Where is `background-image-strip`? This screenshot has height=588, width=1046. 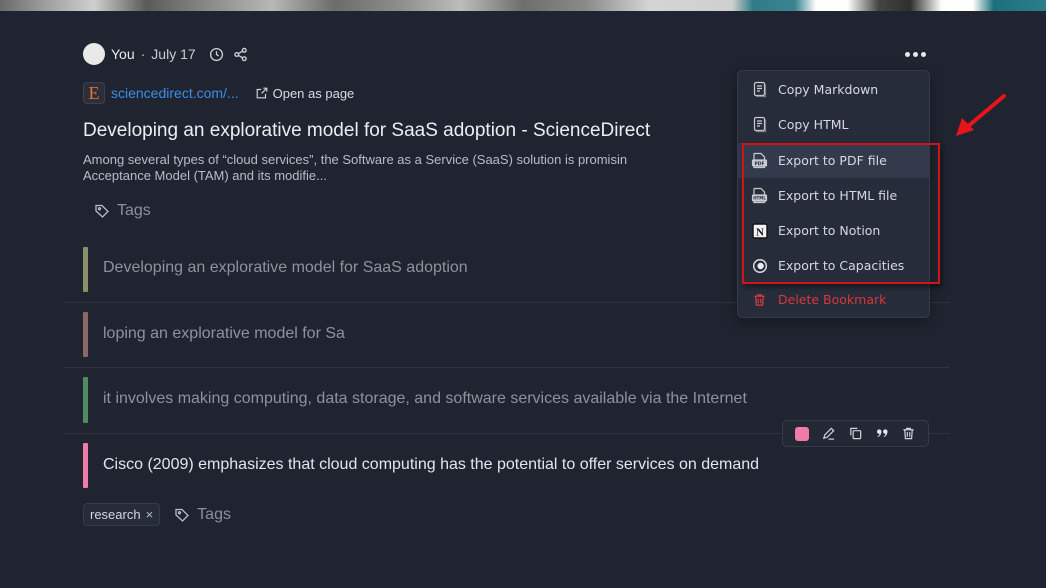 background-image-strip is located at coordinates (523, 5).